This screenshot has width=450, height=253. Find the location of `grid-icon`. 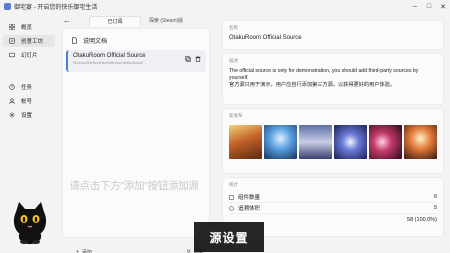

grid-icon is located at coordinates (12, 27).